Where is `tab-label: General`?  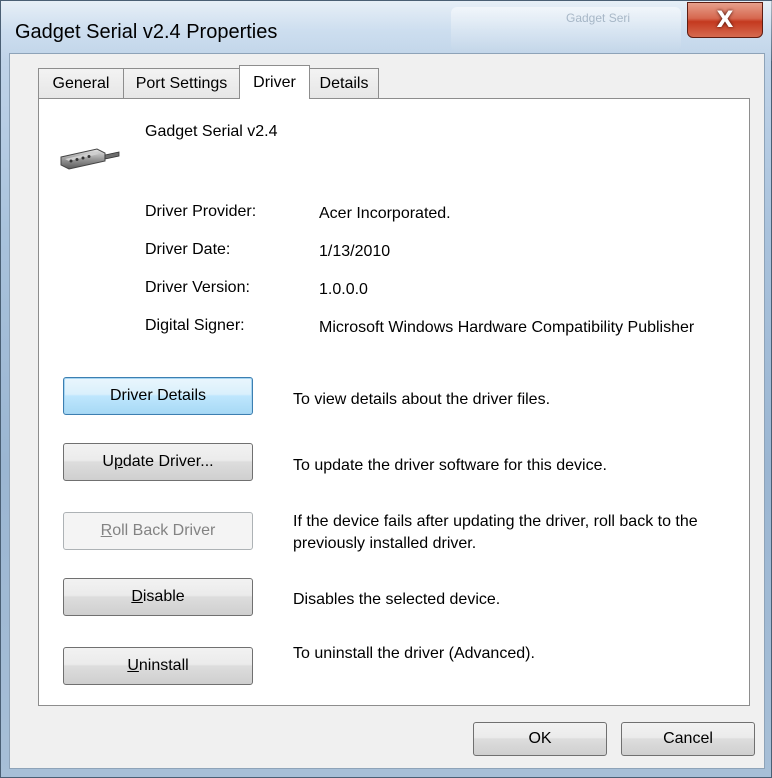
tab-label: General is located at coordinates (81, 83).